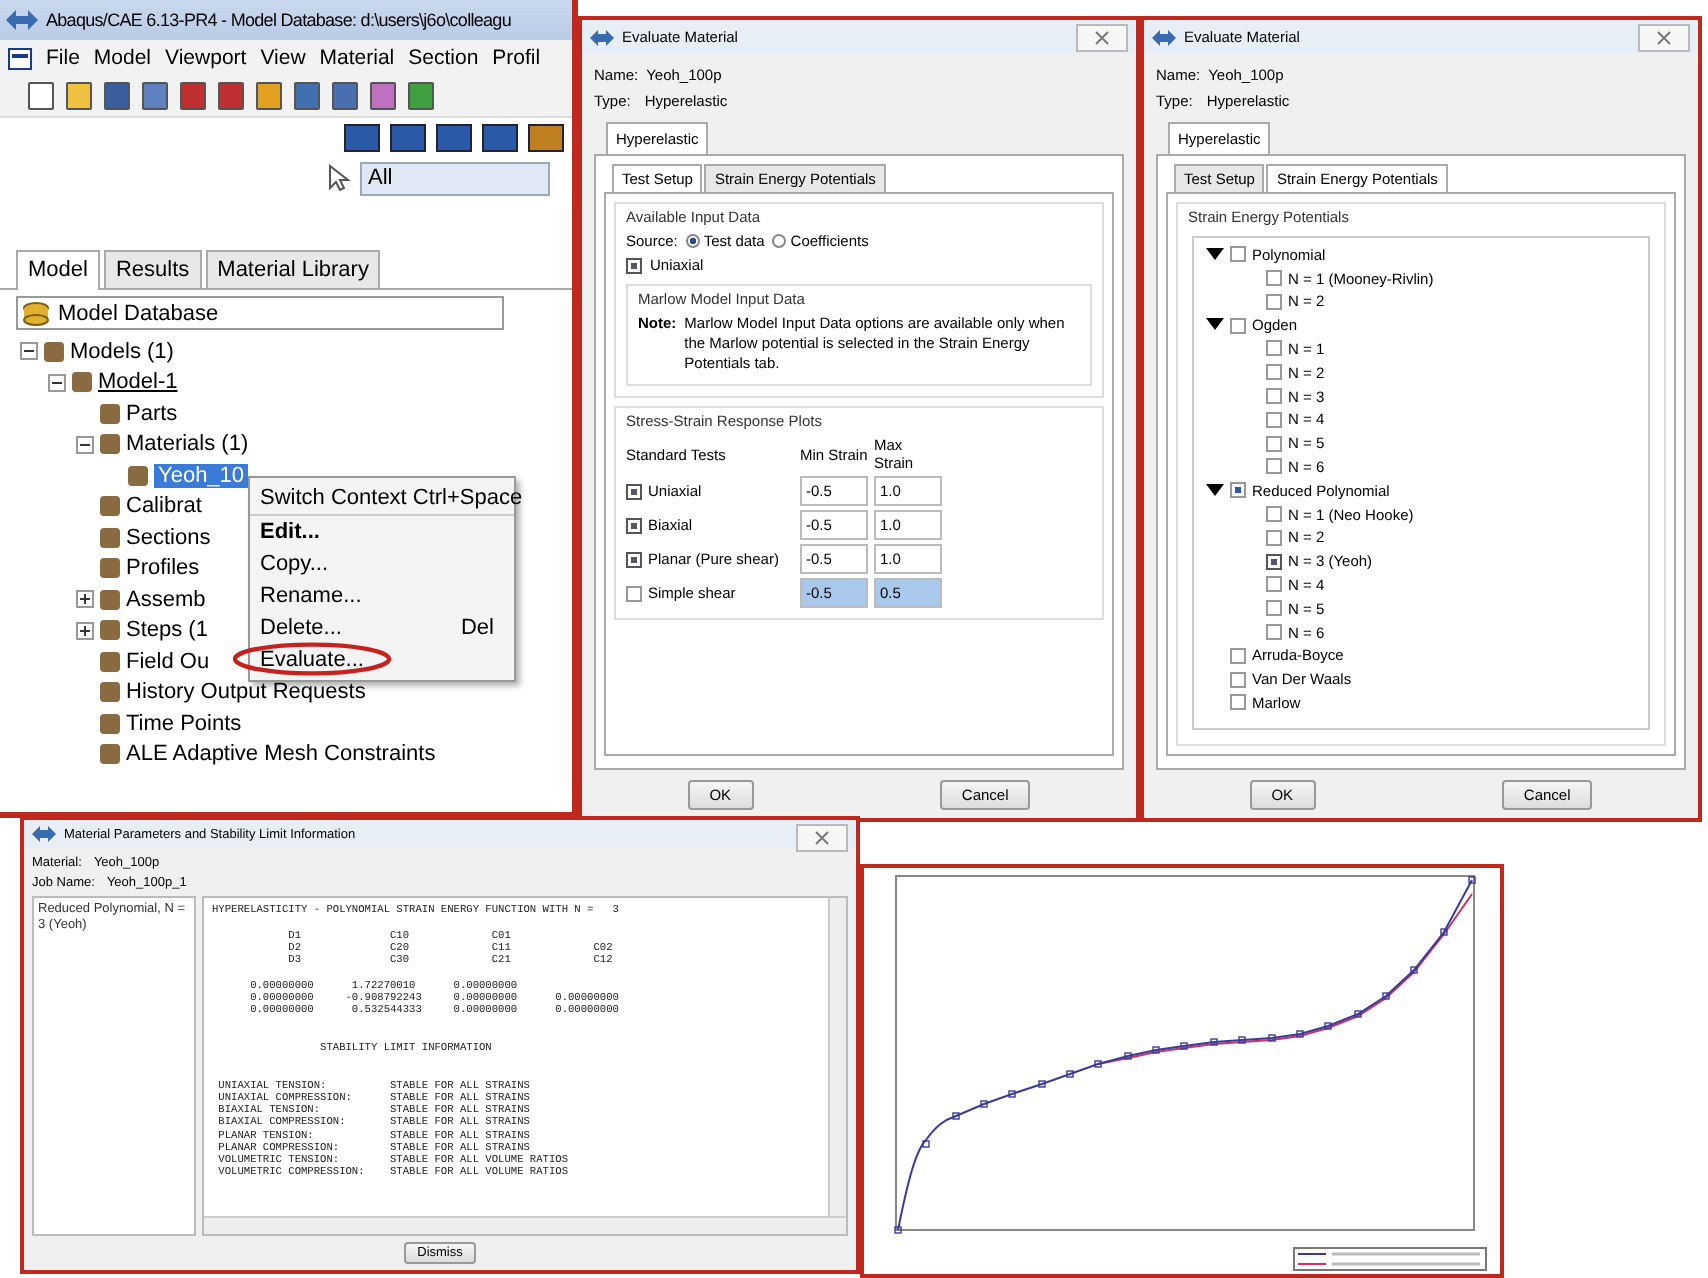 The height and width of the screenshot is (1278, 1708). Describe the element at coordinates (164, 506) in the screenshot. I see `tree-item: Calibrat` at that location.